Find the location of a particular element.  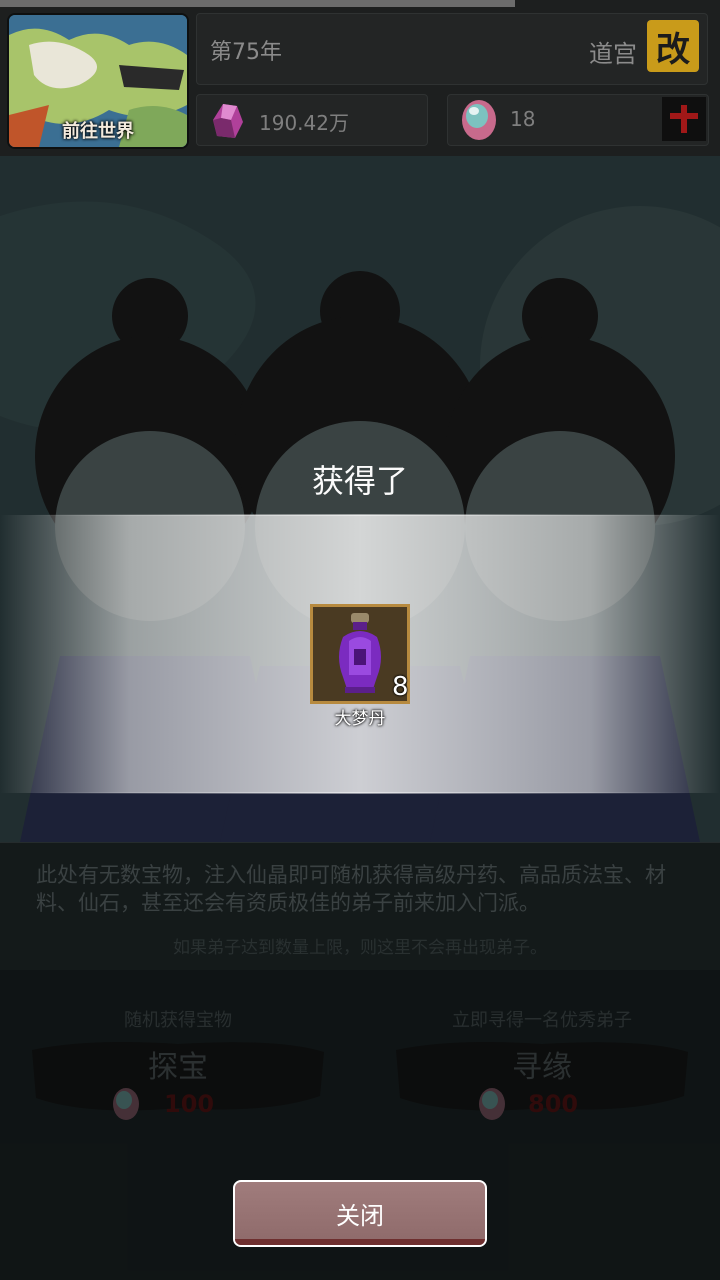

close-button: 关闭 is located at coordinates (360, 1213).